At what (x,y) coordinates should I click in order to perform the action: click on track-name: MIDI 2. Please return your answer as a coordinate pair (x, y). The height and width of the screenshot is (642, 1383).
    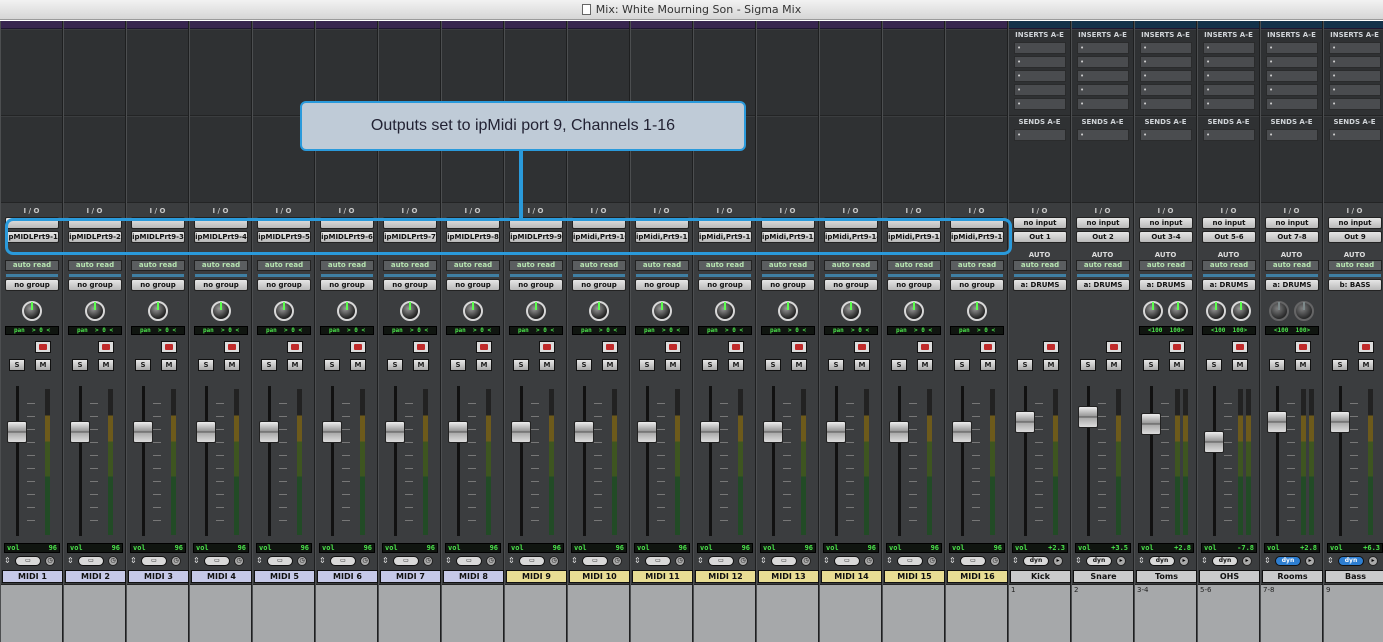
    Looking at the image, I should click on (95, 576).